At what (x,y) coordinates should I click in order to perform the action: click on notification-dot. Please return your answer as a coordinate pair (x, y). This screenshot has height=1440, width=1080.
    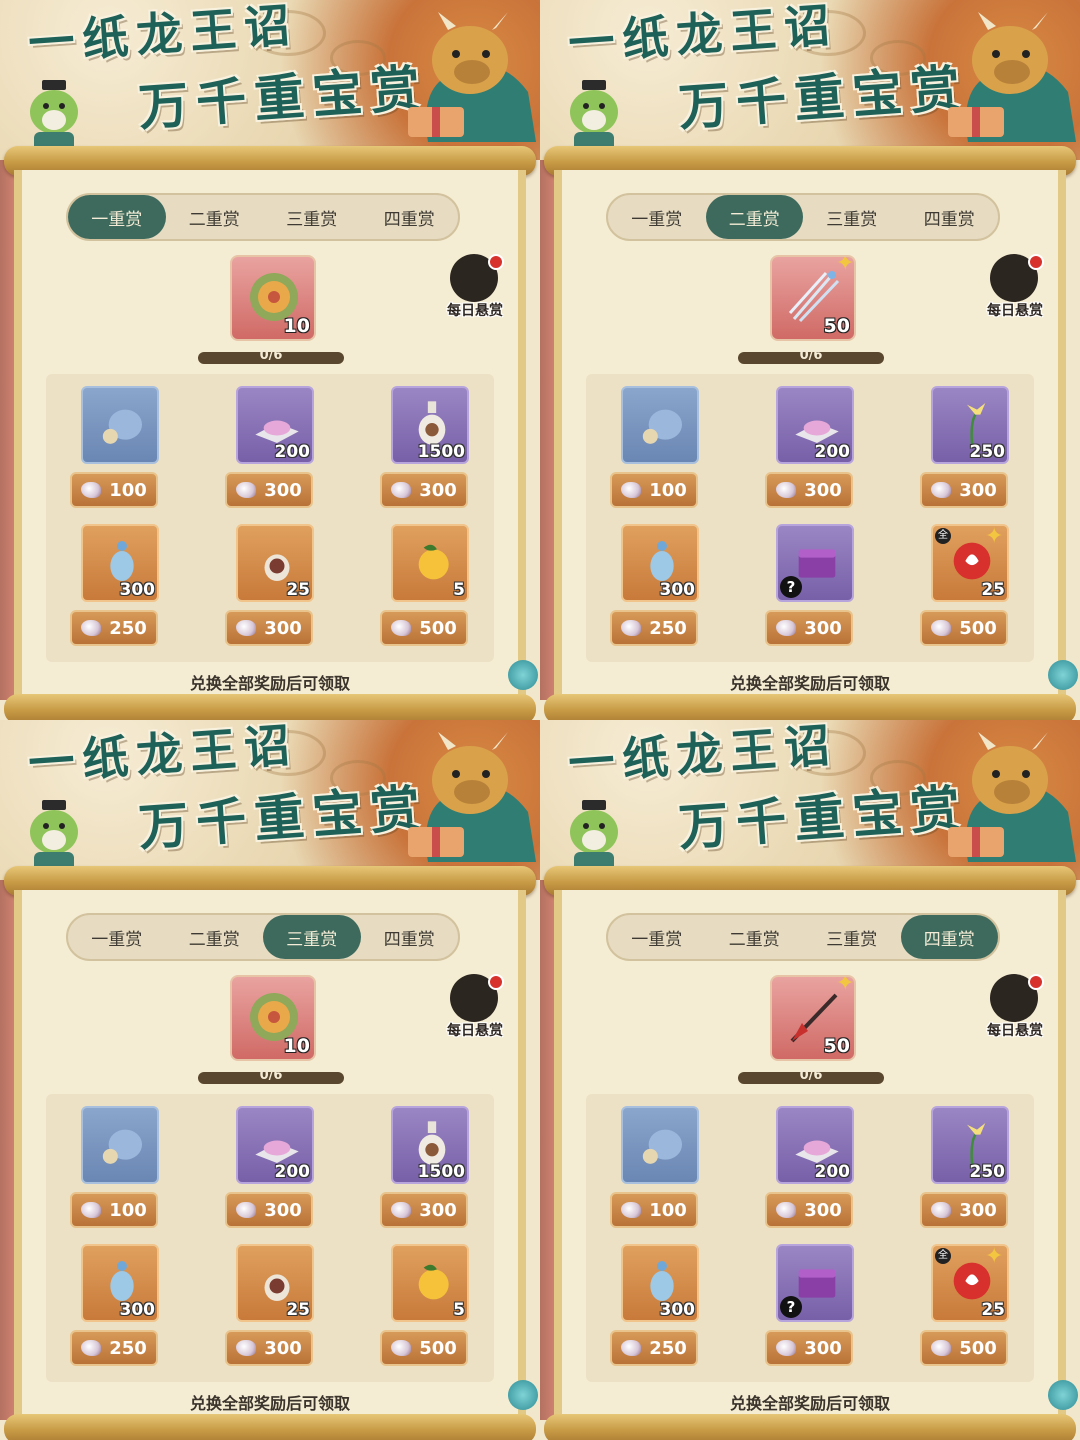
    Looking at the image, I should click on (1036, 982).